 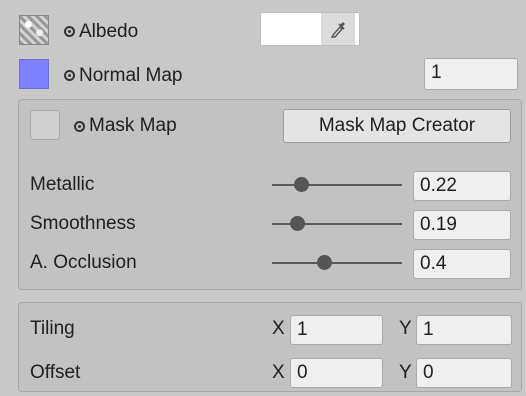 What do you see at coordinates (131, 75) in the screenshot?
I see `normal-map-label: Normal Map` at bounding box center [131, 75].